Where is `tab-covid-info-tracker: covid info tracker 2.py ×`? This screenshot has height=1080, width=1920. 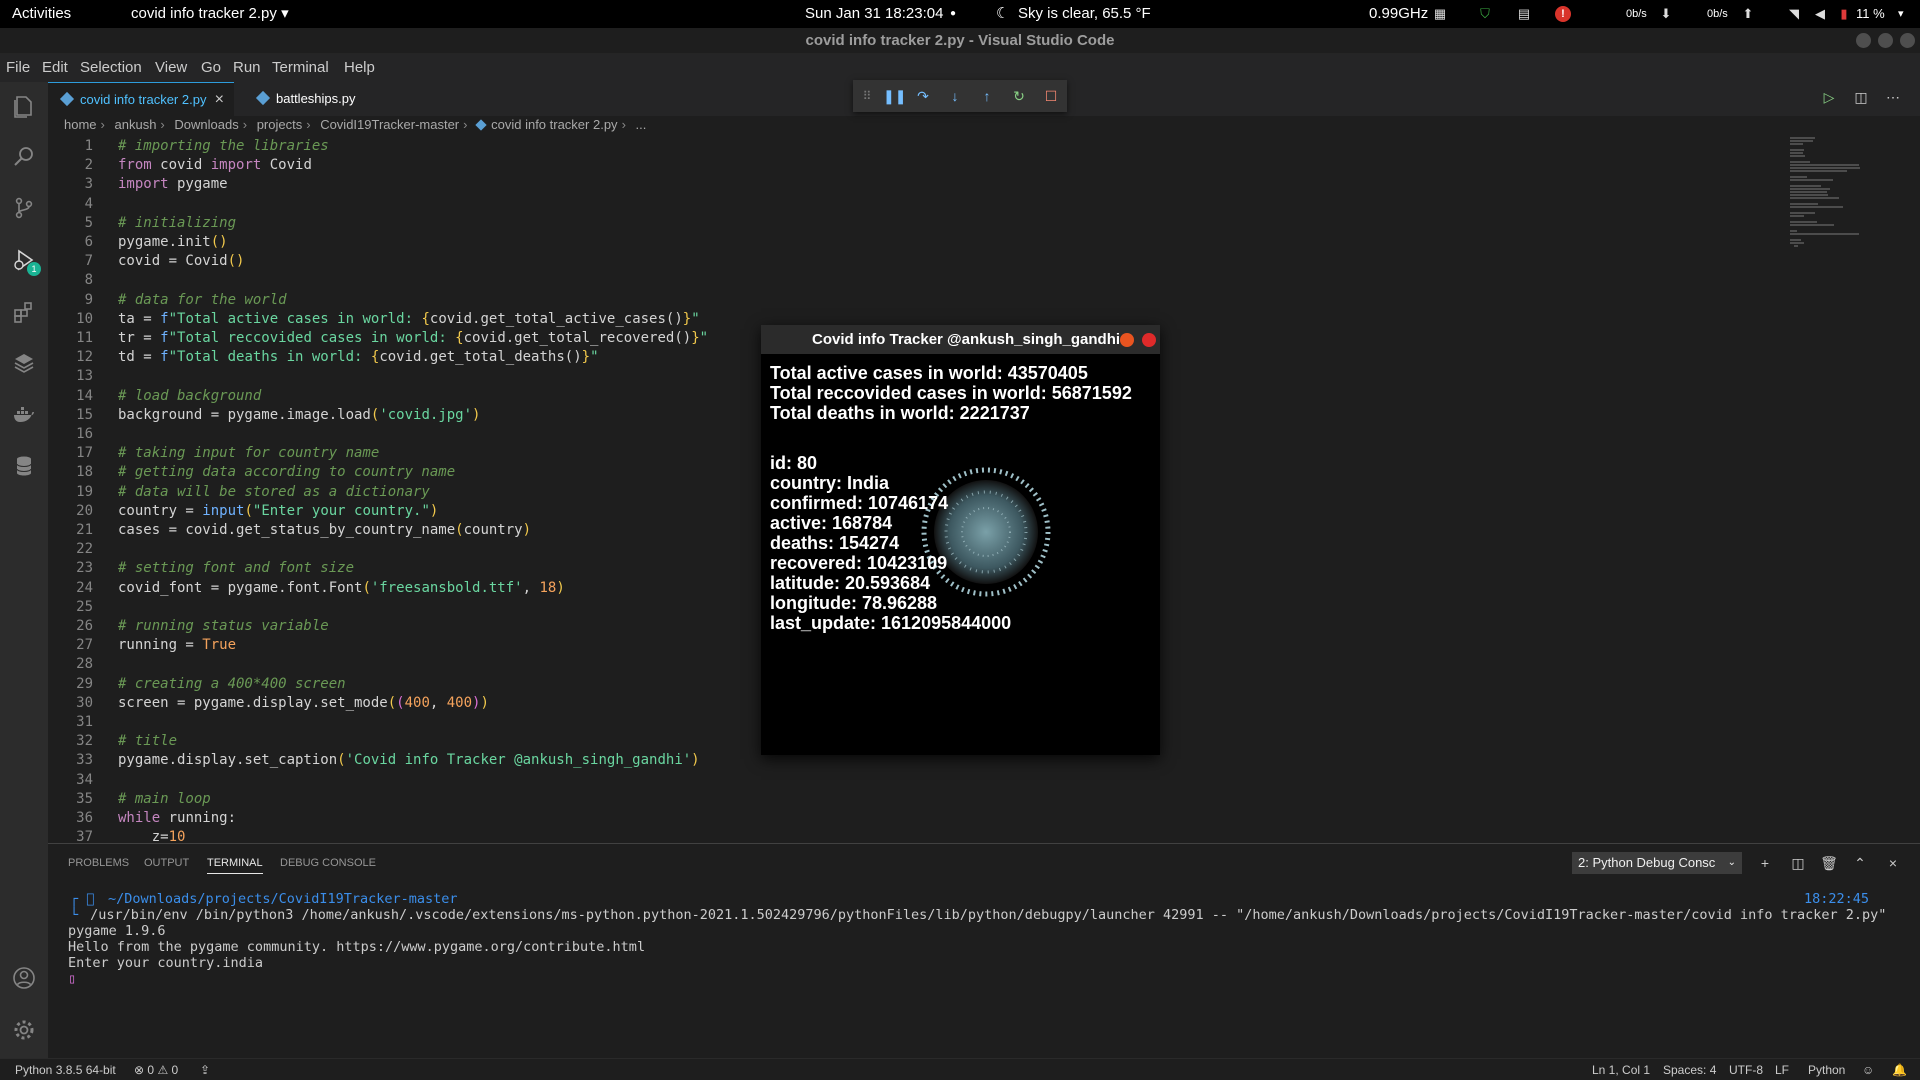
tab-covid-info-tracker: covid info tracker 2.py × is located at coordinates (141, 99).